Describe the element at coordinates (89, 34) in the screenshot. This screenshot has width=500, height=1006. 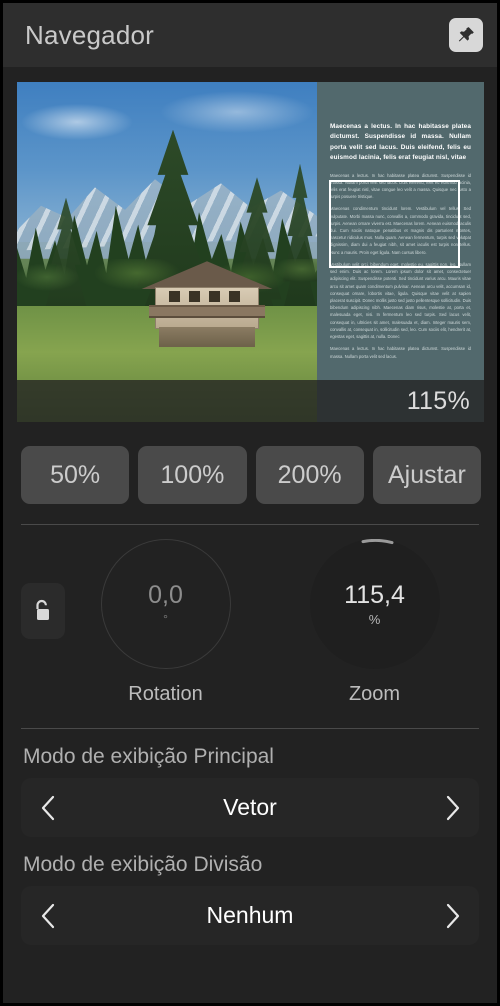
I see `page-title: Navegador` at that location.